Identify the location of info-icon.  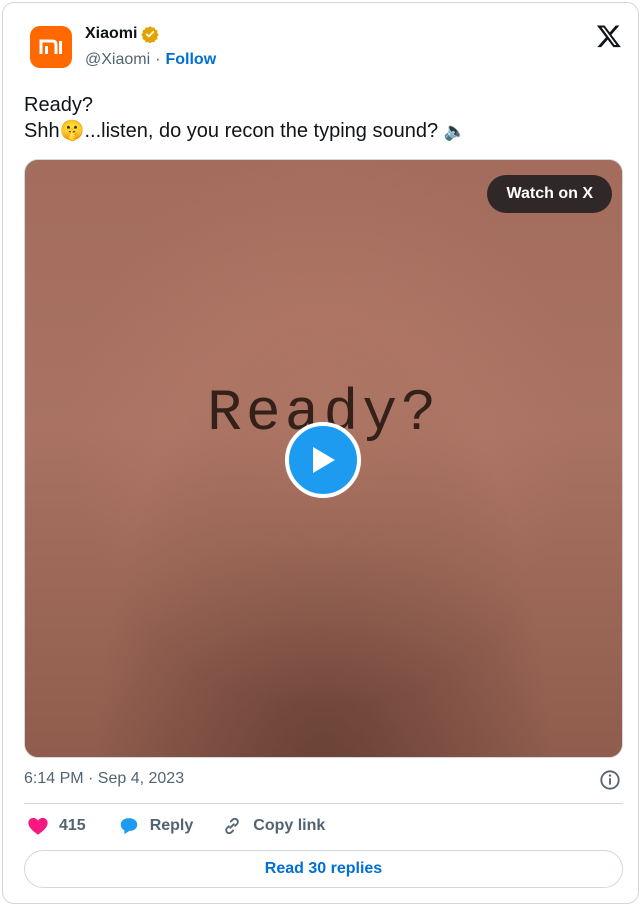
(610, 780).